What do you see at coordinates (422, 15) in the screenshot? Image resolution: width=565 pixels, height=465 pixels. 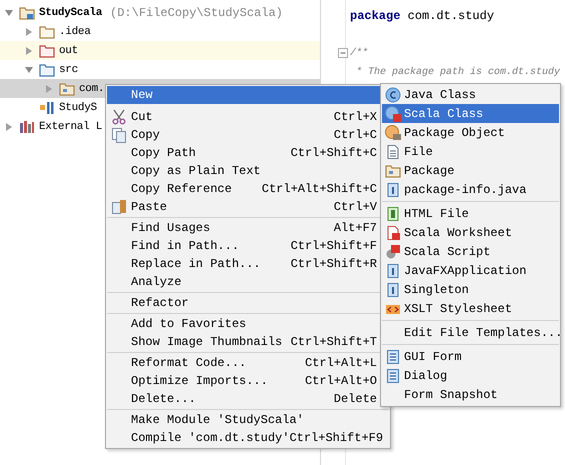 I see `code-line: package com.dt.study` at bounding box center [422, 15].